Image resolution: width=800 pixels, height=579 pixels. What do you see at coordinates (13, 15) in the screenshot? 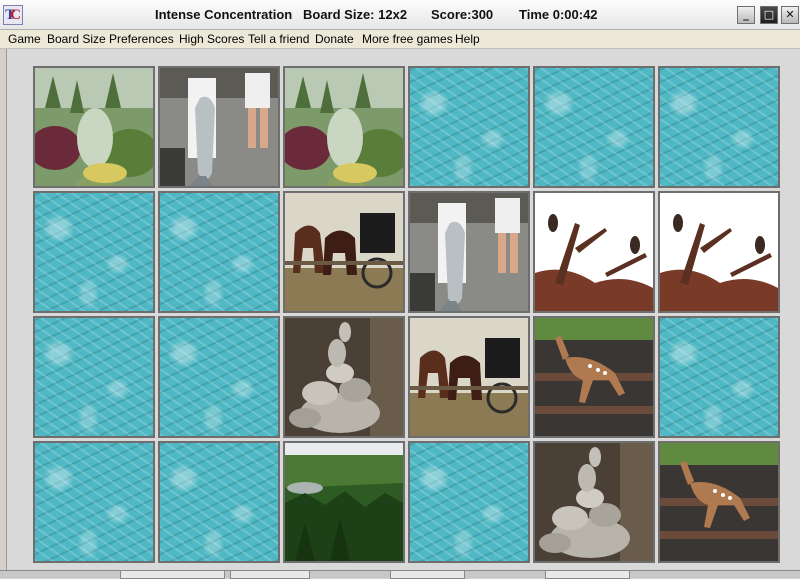
I see `app-icon: TC` at bounding box center [13, 15].